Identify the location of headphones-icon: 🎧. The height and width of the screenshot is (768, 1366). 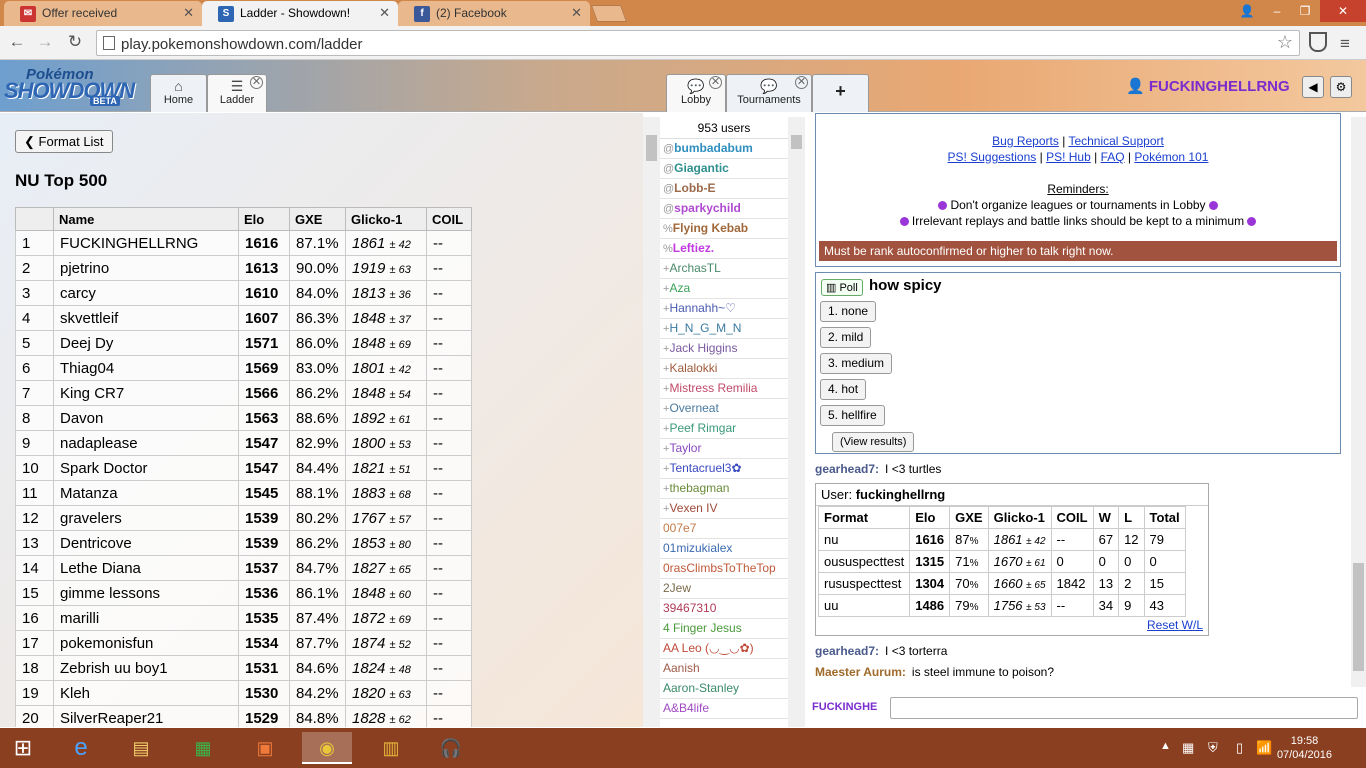
(451, 748).